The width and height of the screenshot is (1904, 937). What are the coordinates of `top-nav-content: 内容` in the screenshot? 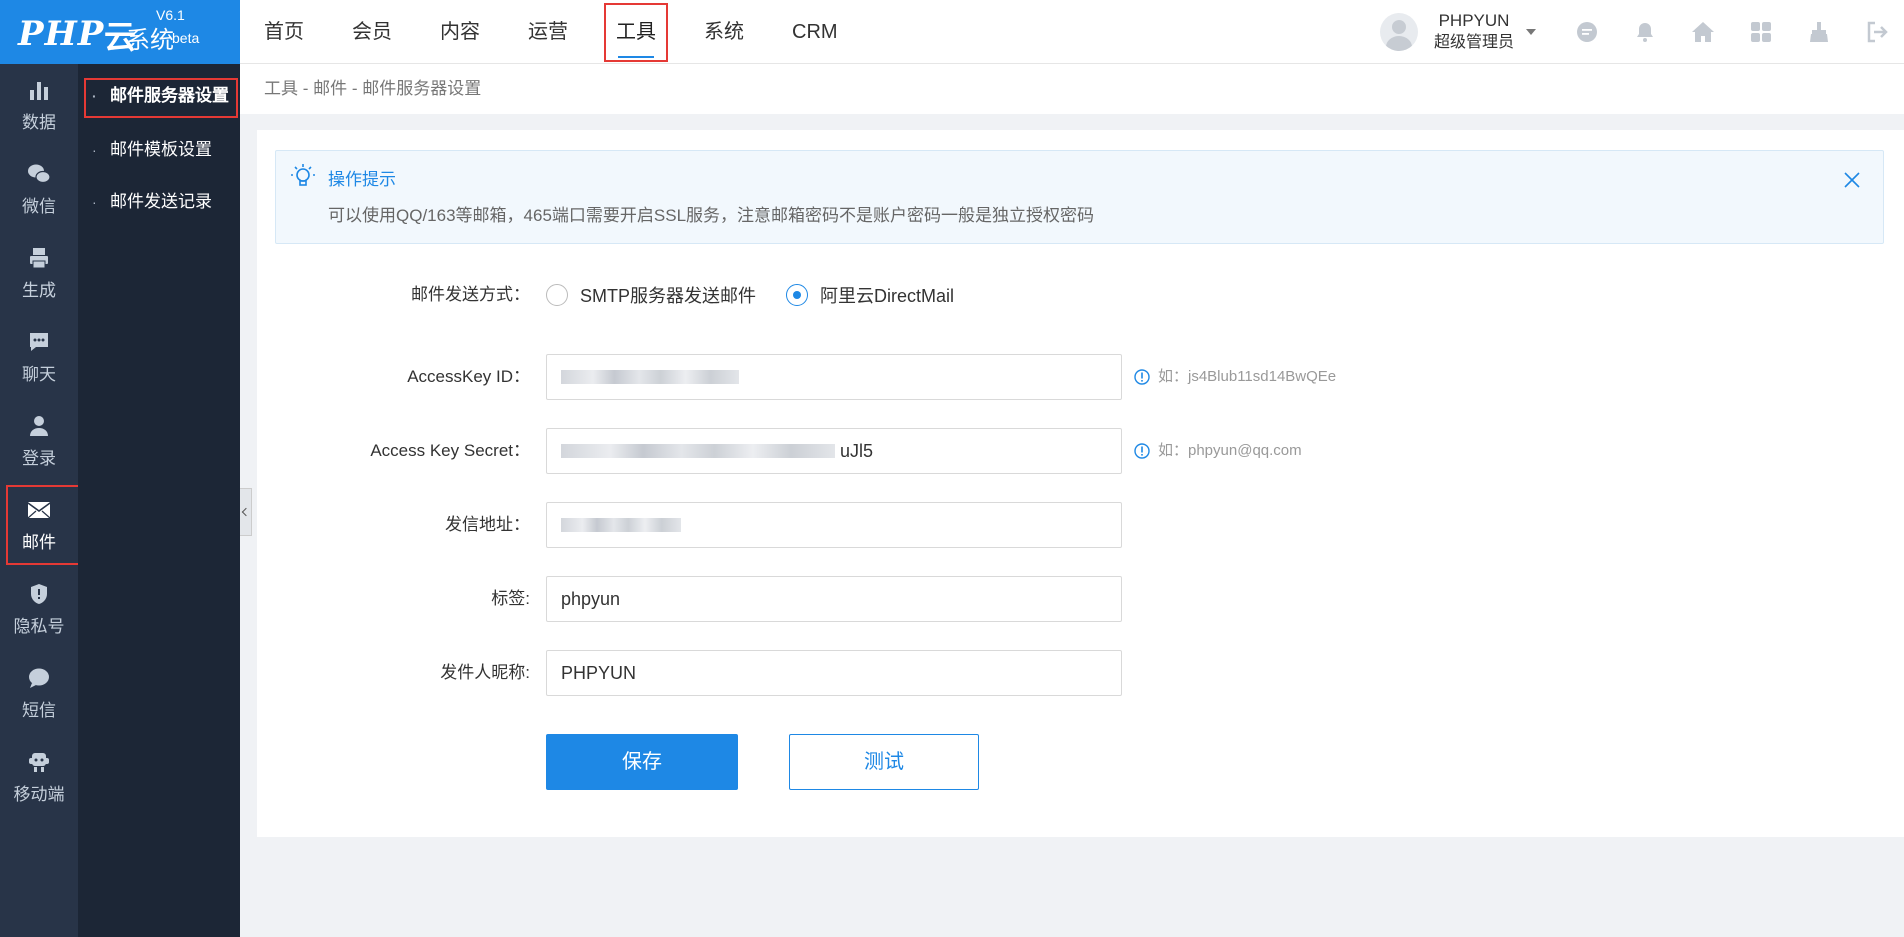 It's located at (460, 32).